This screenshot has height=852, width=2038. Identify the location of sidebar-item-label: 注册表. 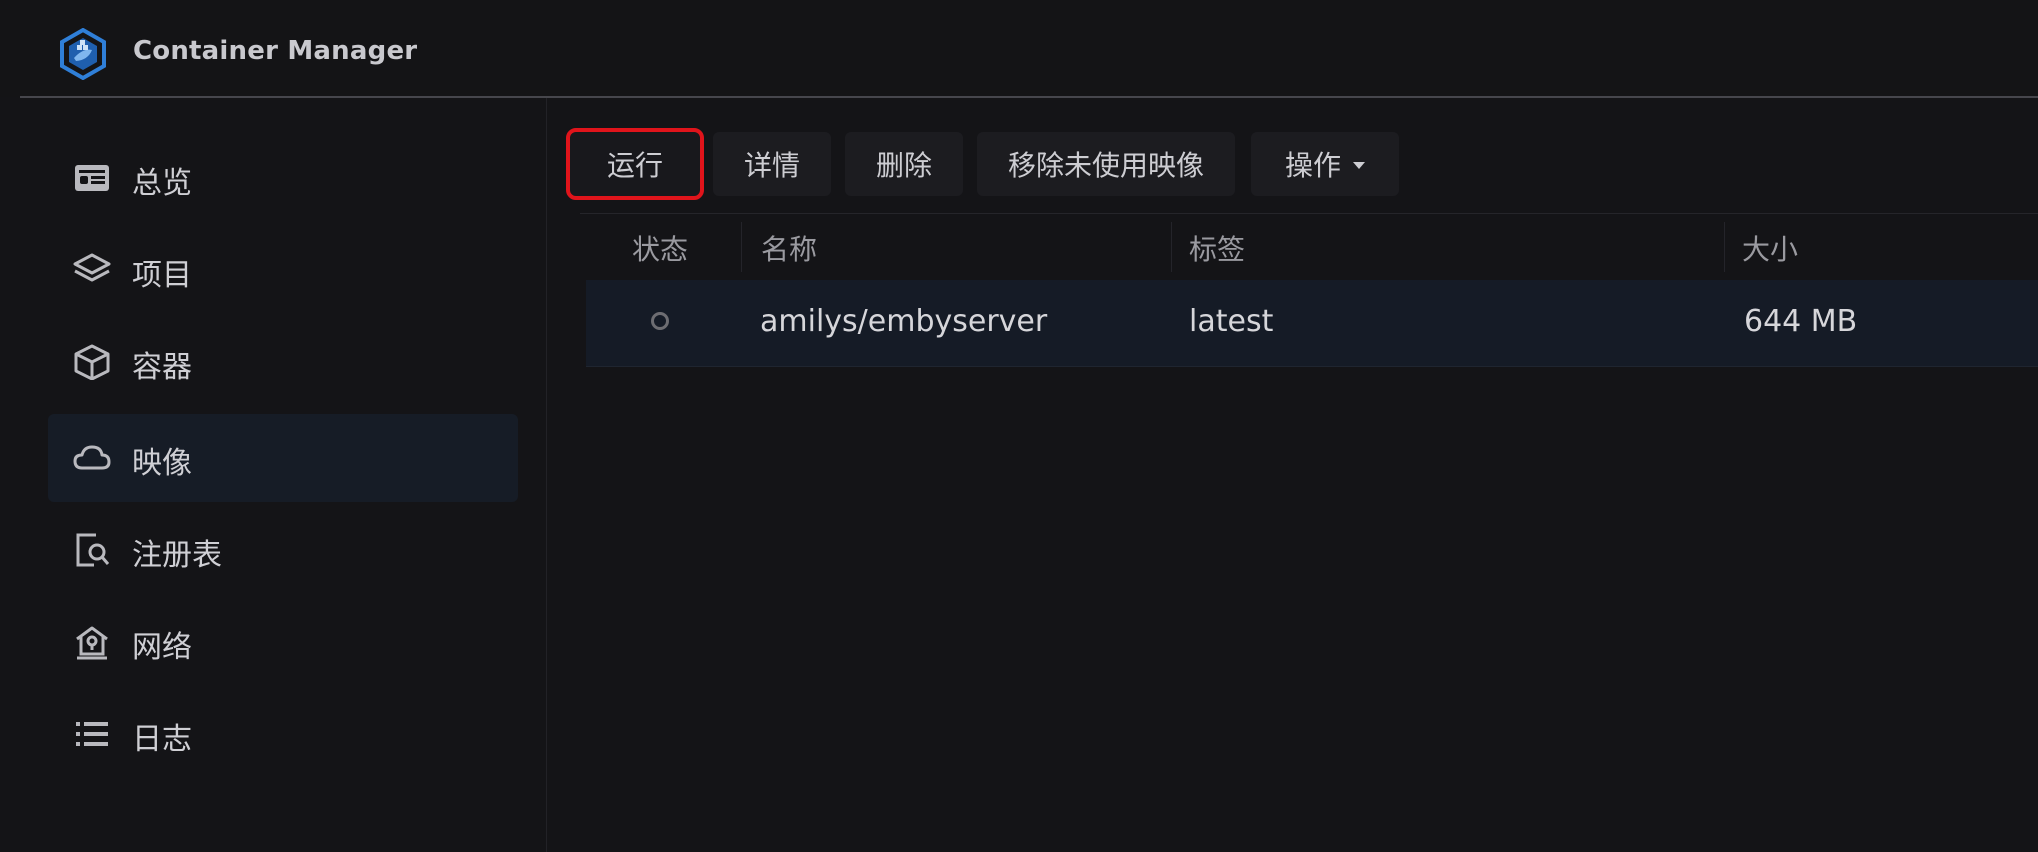
(177, 555).